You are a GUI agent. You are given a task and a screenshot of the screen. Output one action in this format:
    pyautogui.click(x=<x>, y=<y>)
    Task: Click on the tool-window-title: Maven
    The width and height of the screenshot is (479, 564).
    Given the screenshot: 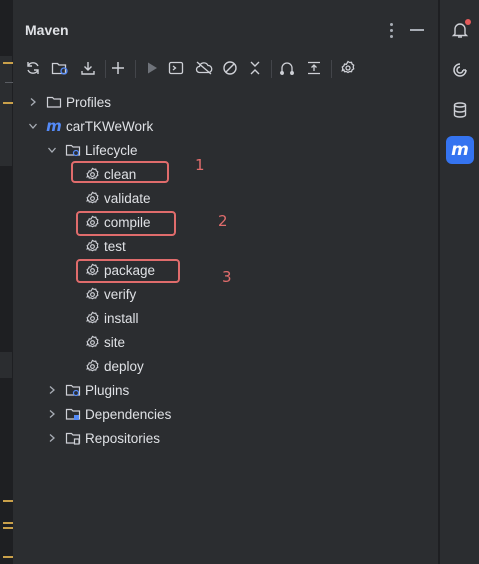 What is the action you would take?
    pyautogui.click(x=47, y=30)
    